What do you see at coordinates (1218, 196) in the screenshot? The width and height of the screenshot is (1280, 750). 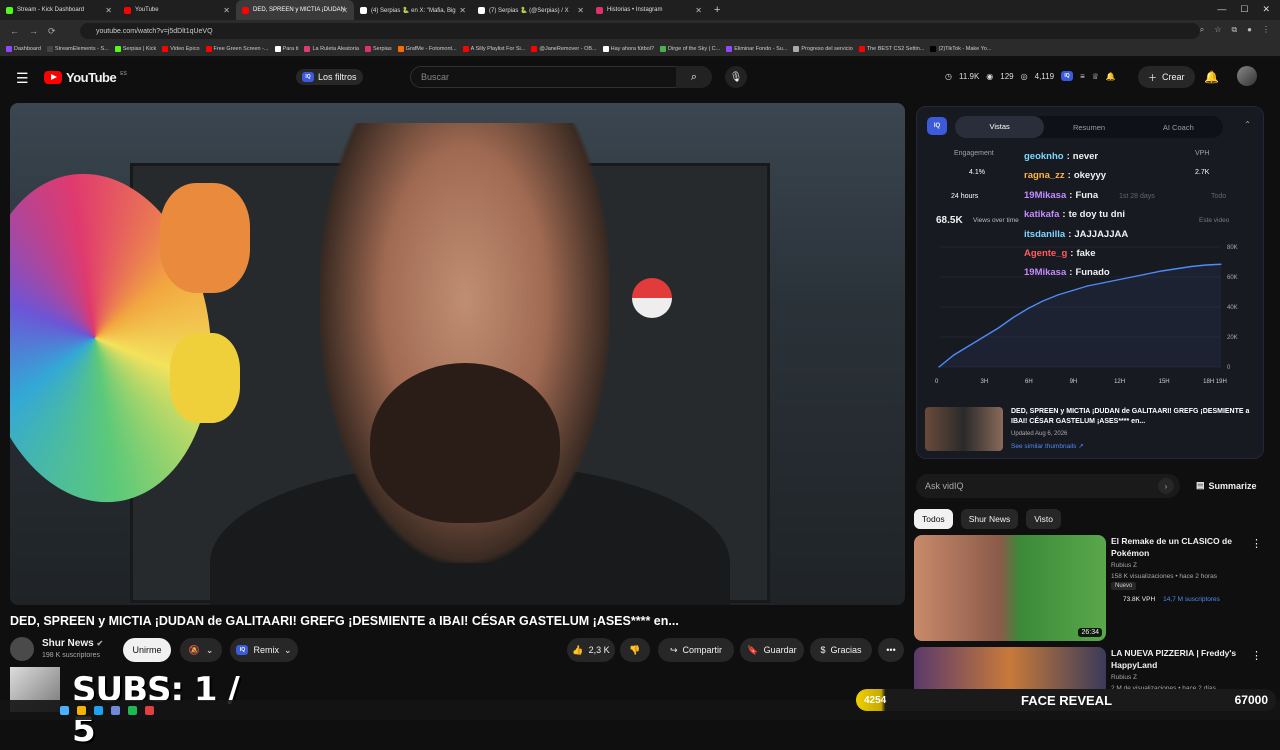 I see `range-all: Todo` at bounding box center [1218, 196].